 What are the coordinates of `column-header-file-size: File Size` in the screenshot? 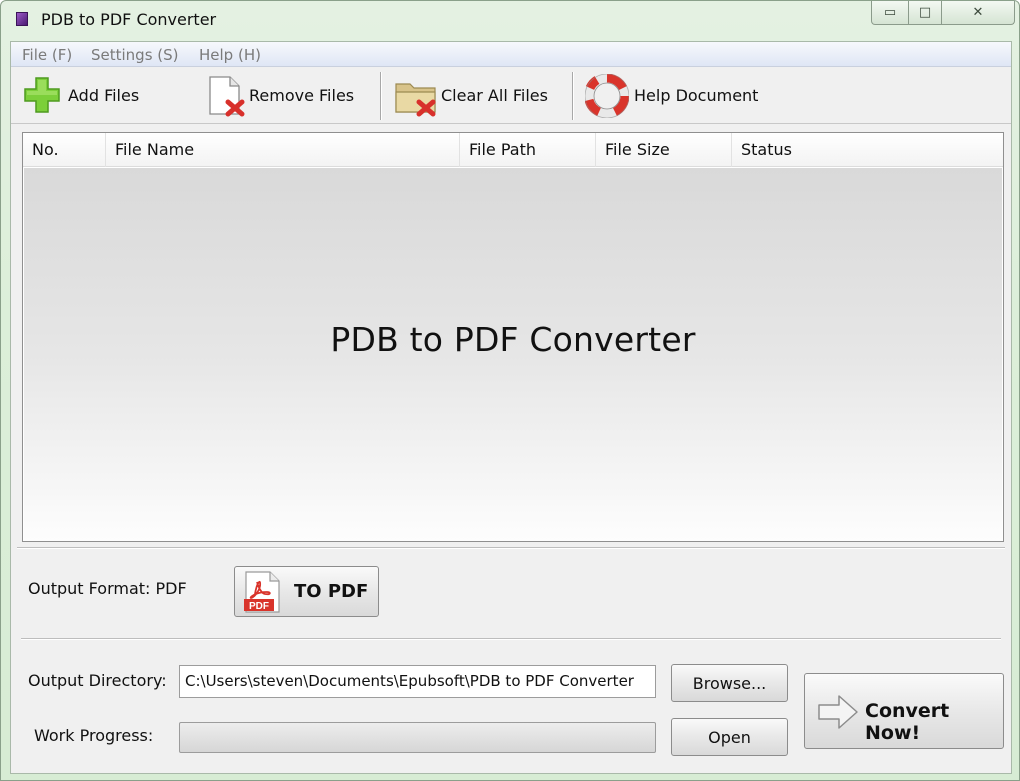 It's located at (664, 150).